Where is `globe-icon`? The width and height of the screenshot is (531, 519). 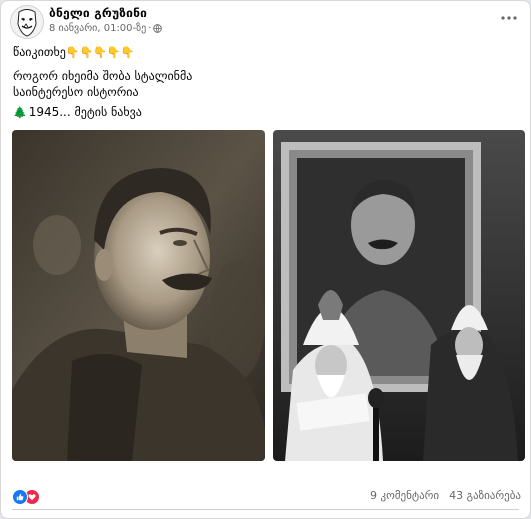
globe-icon is located at coordinates (158, 28).